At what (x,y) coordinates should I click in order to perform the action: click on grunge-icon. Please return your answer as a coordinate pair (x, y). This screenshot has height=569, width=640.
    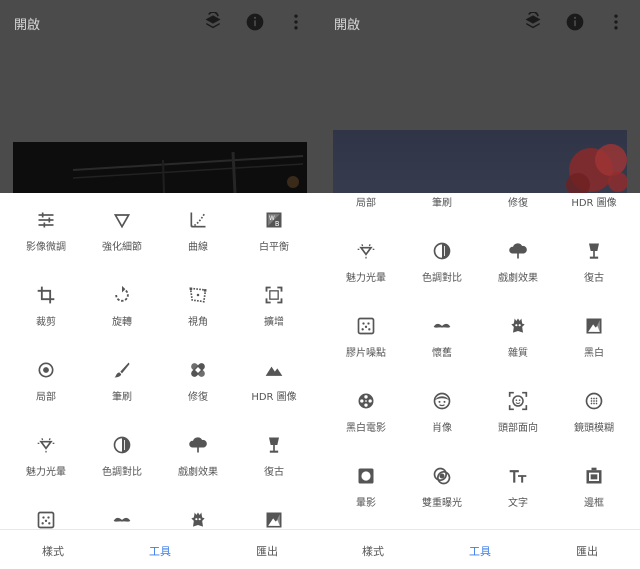
    Looking at the image, I should click on (198, 519).